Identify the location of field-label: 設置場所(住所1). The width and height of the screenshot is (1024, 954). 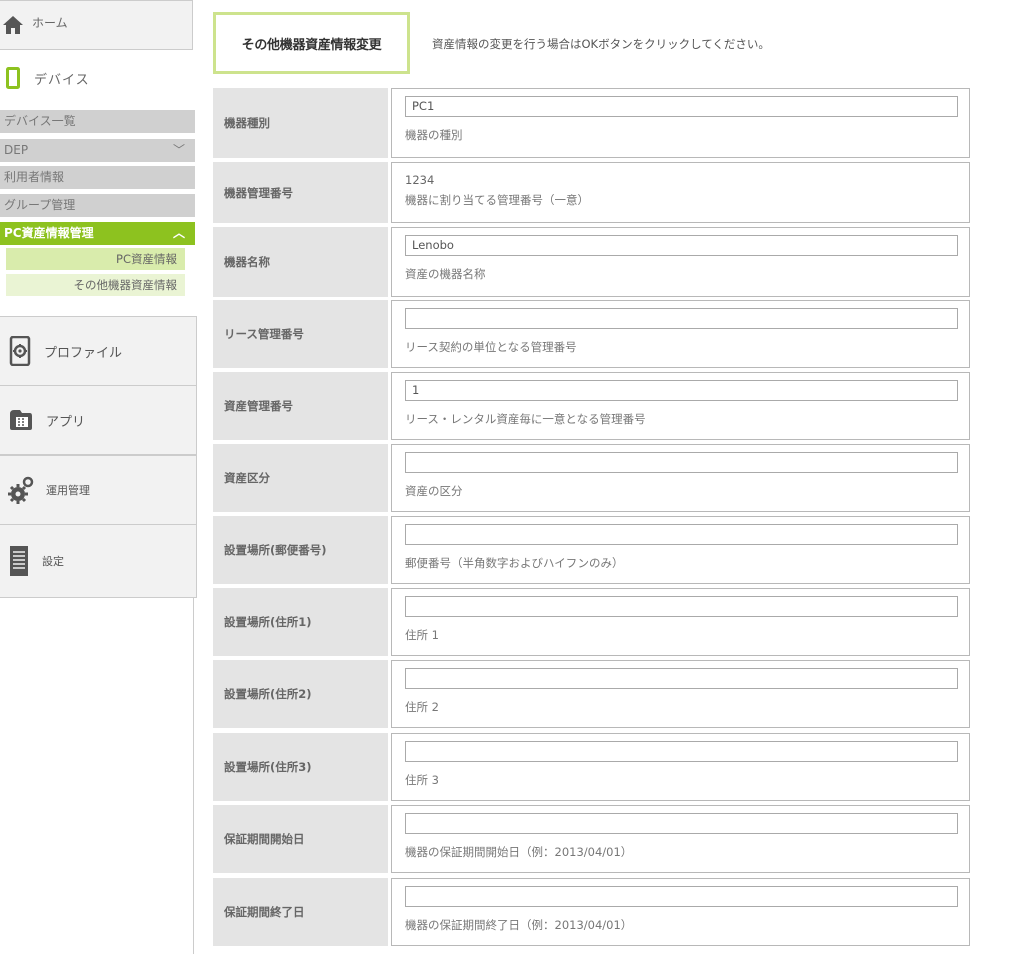
(300, 622).